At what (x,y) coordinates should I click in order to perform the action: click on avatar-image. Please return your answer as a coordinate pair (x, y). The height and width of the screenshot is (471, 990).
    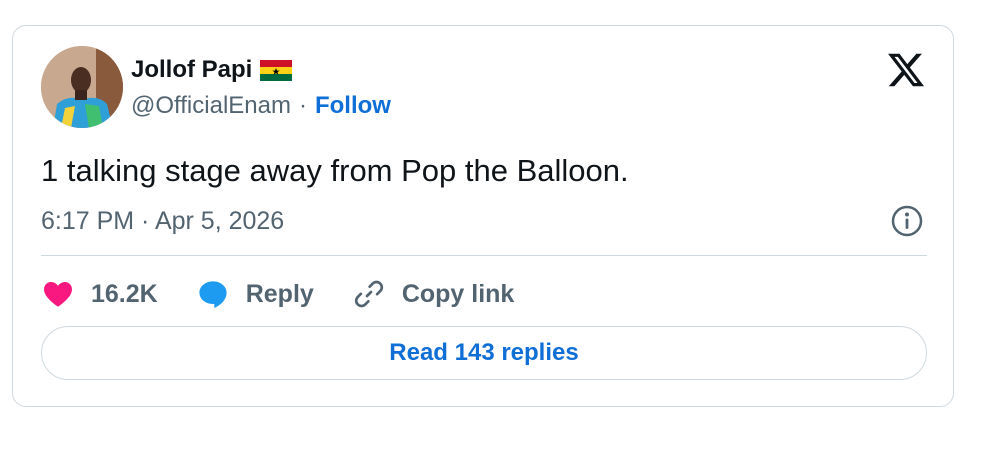
    Looking at the image, I should click on (82, 87).